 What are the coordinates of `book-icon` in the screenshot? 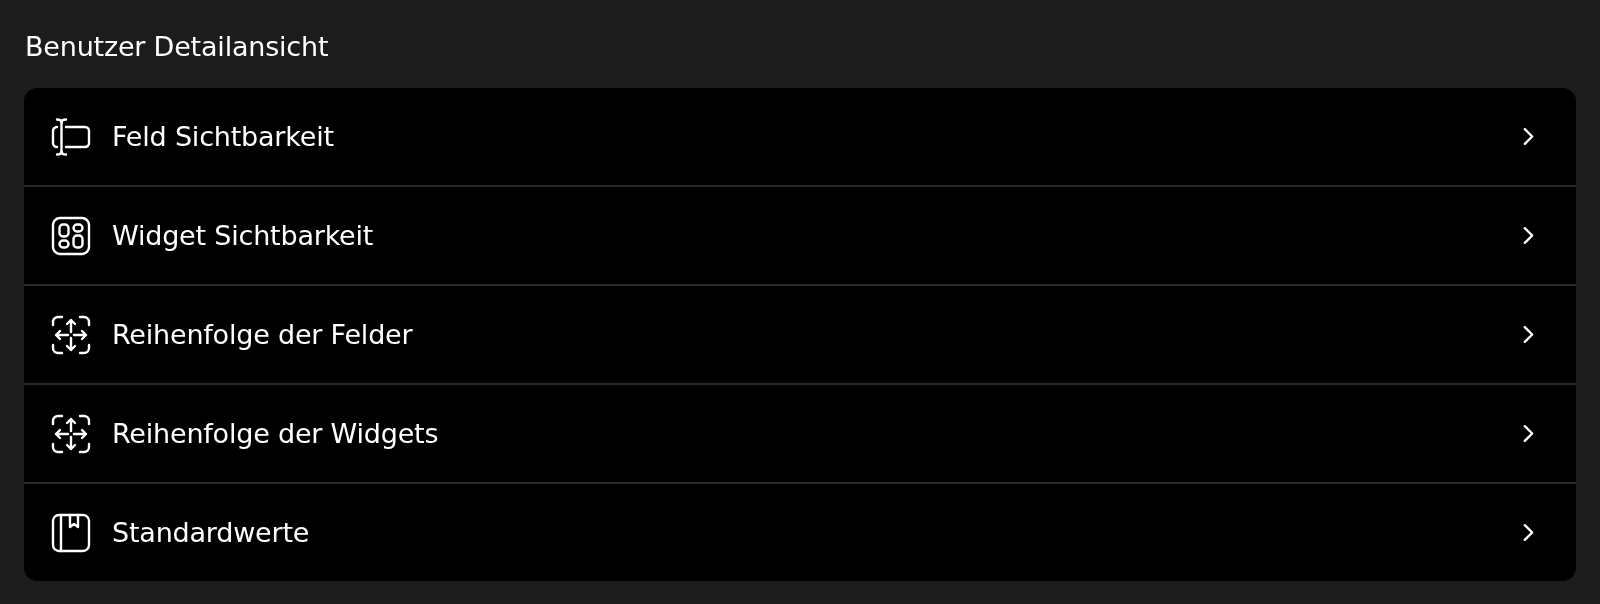 It's located at (71, 532).